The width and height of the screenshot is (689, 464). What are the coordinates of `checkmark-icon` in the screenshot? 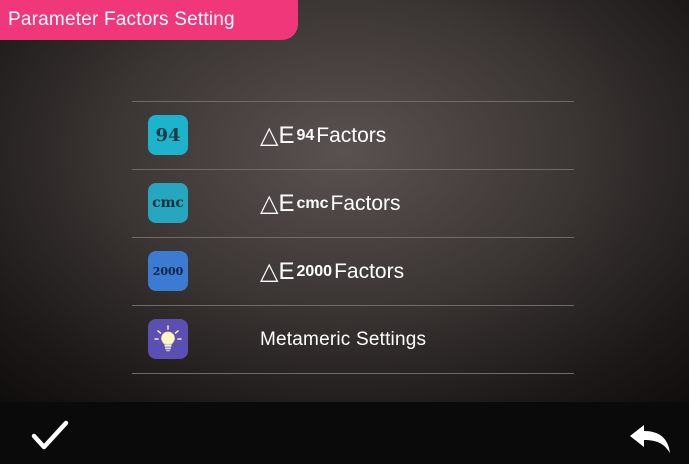 It's located at (50, 435).